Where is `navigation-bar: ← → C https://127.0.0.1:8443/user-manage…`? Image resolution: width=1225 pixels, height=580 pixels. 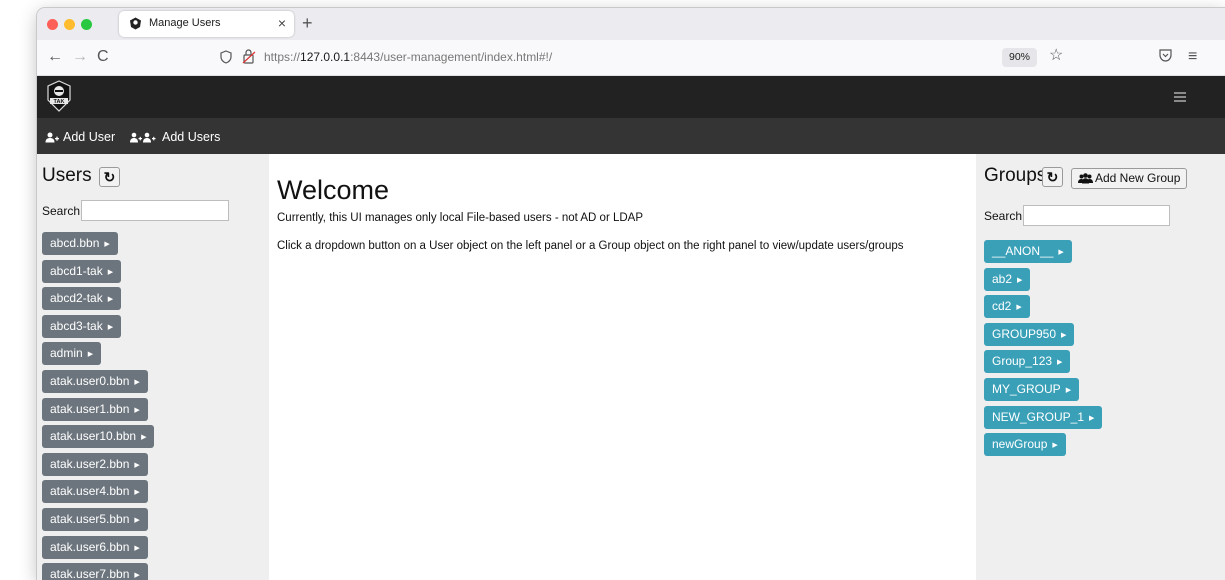
navigation-bar: ← → C https://127.0.0.1:8443/user-manage… is located at coordinates (631, 58).